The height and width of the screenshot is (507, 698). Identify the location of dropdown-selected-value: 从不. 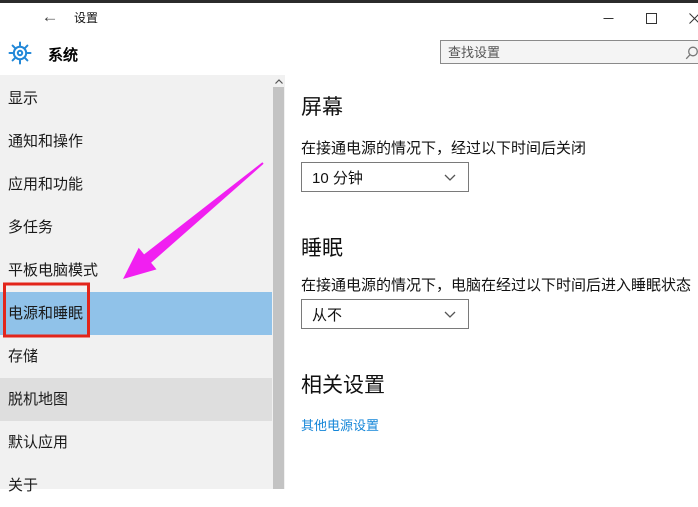
(327, 314).